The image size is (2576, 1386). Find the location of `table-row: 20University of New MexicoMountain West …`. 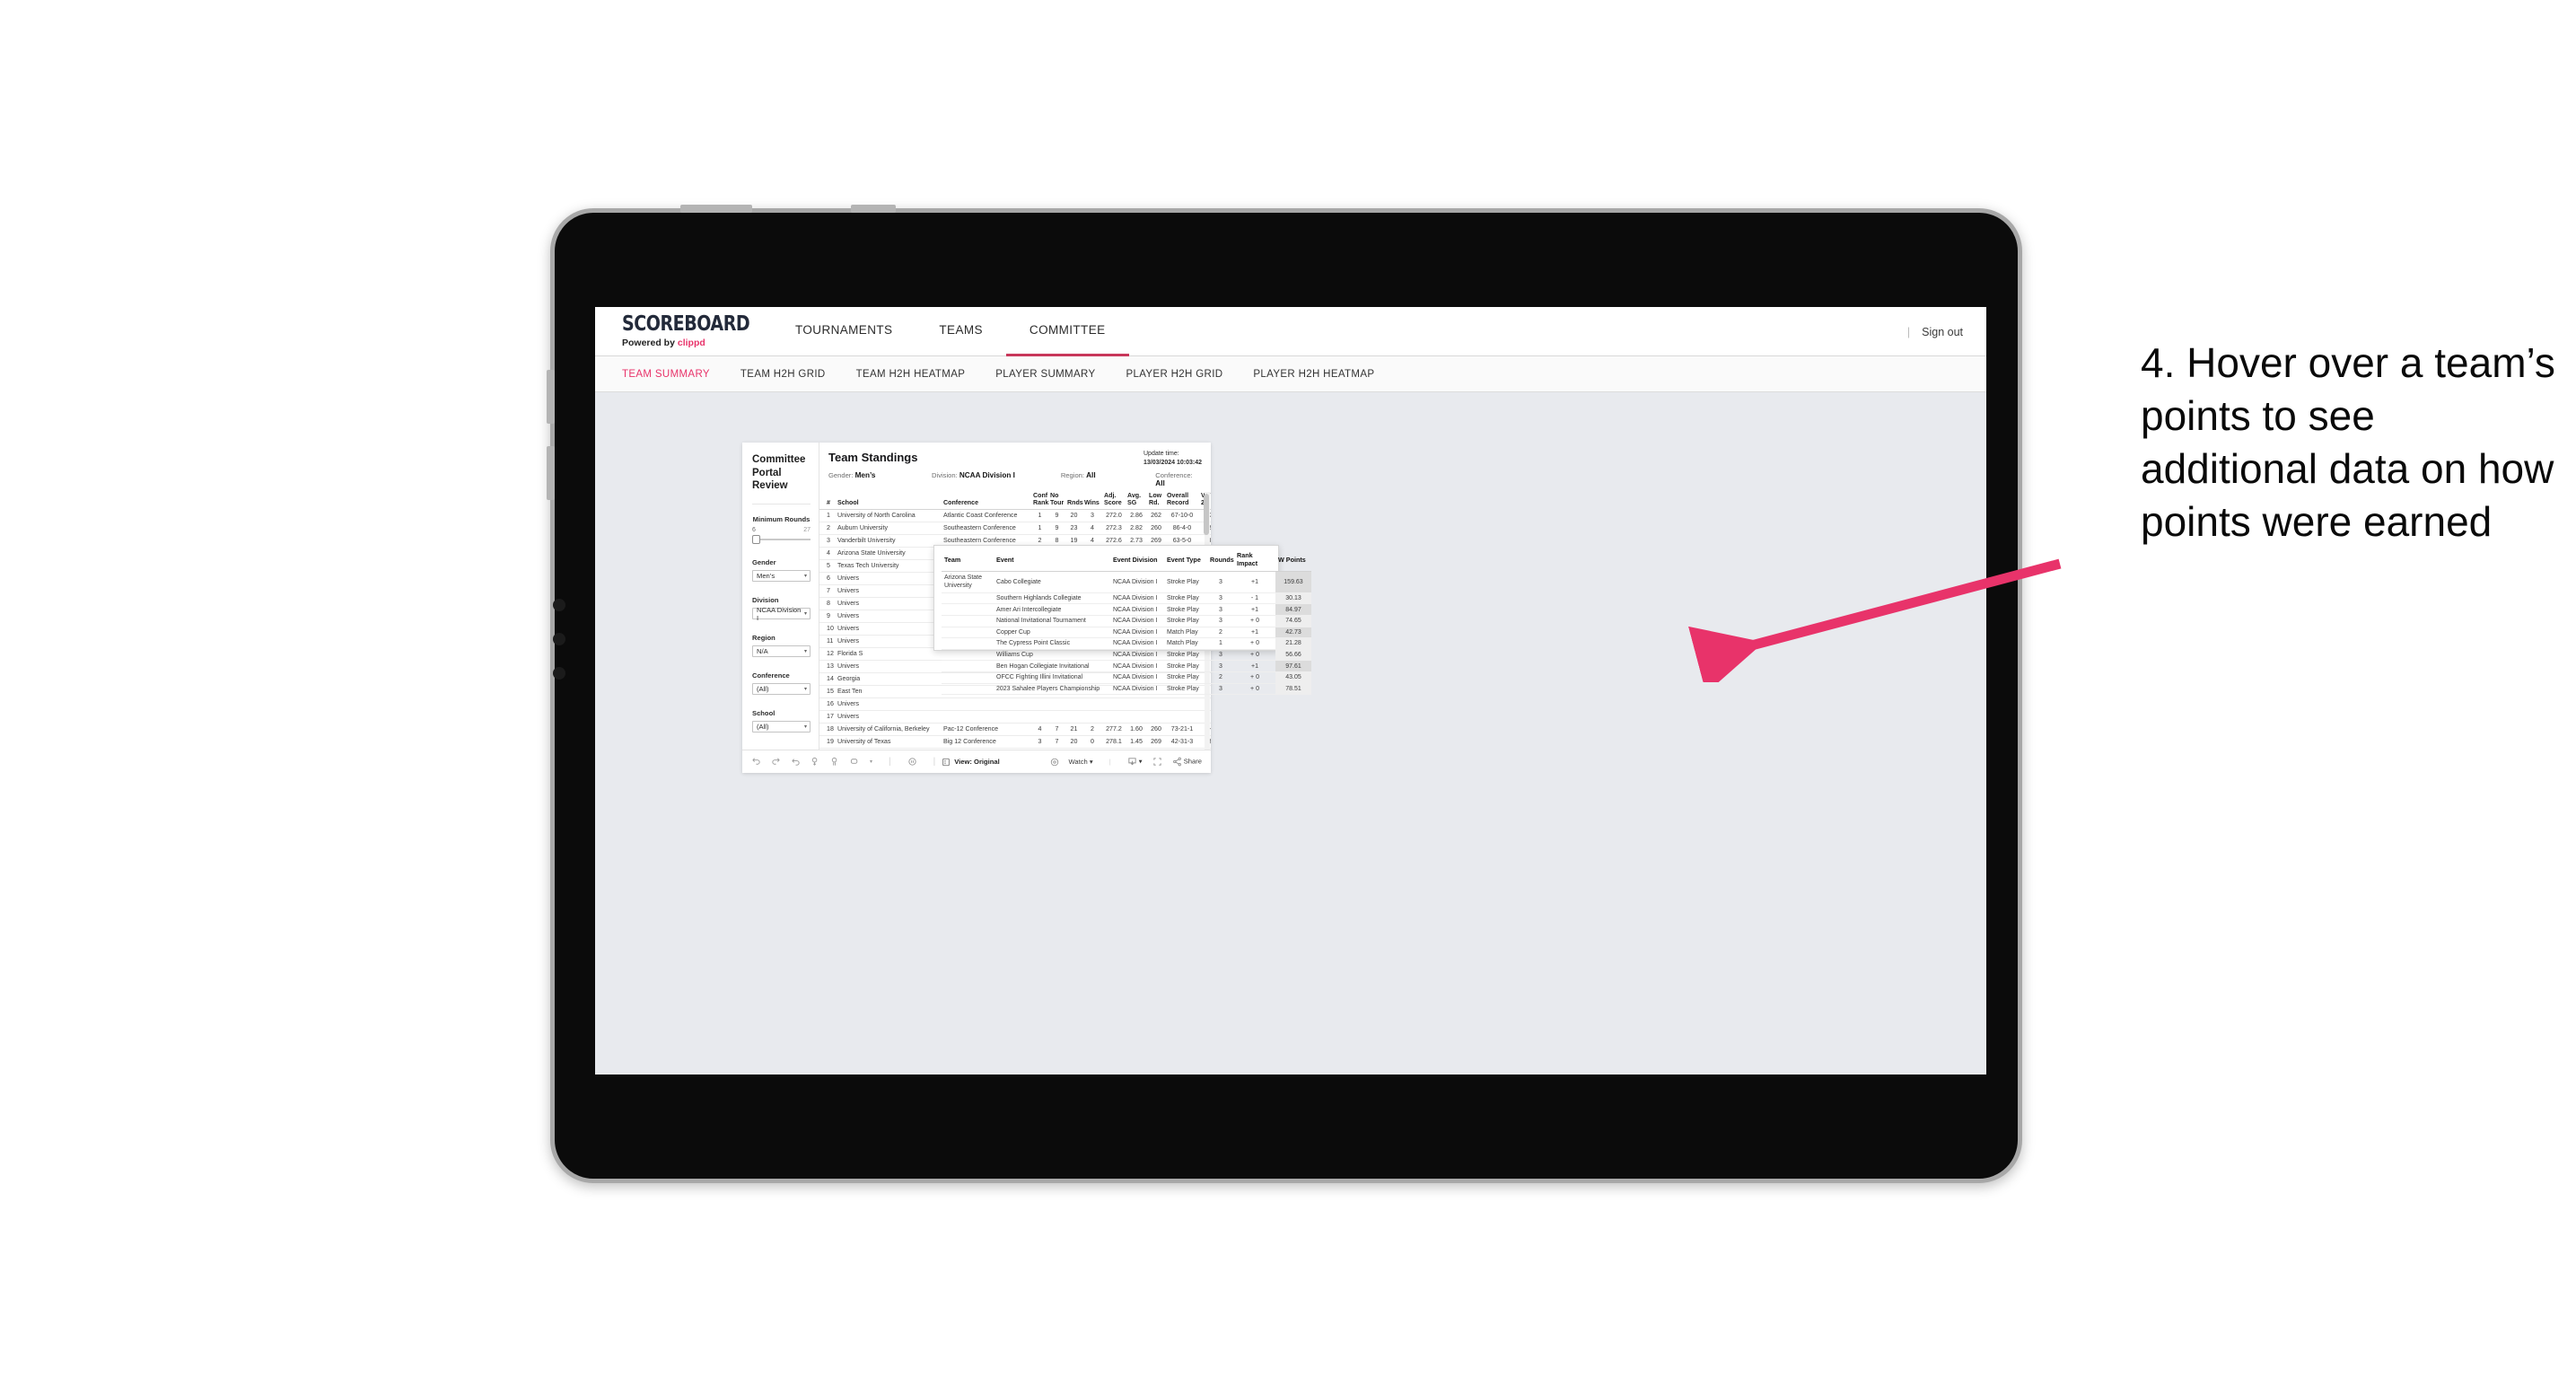

table-row: 20University of New MexicoMountain West … is located at coordinates (1015, 749).